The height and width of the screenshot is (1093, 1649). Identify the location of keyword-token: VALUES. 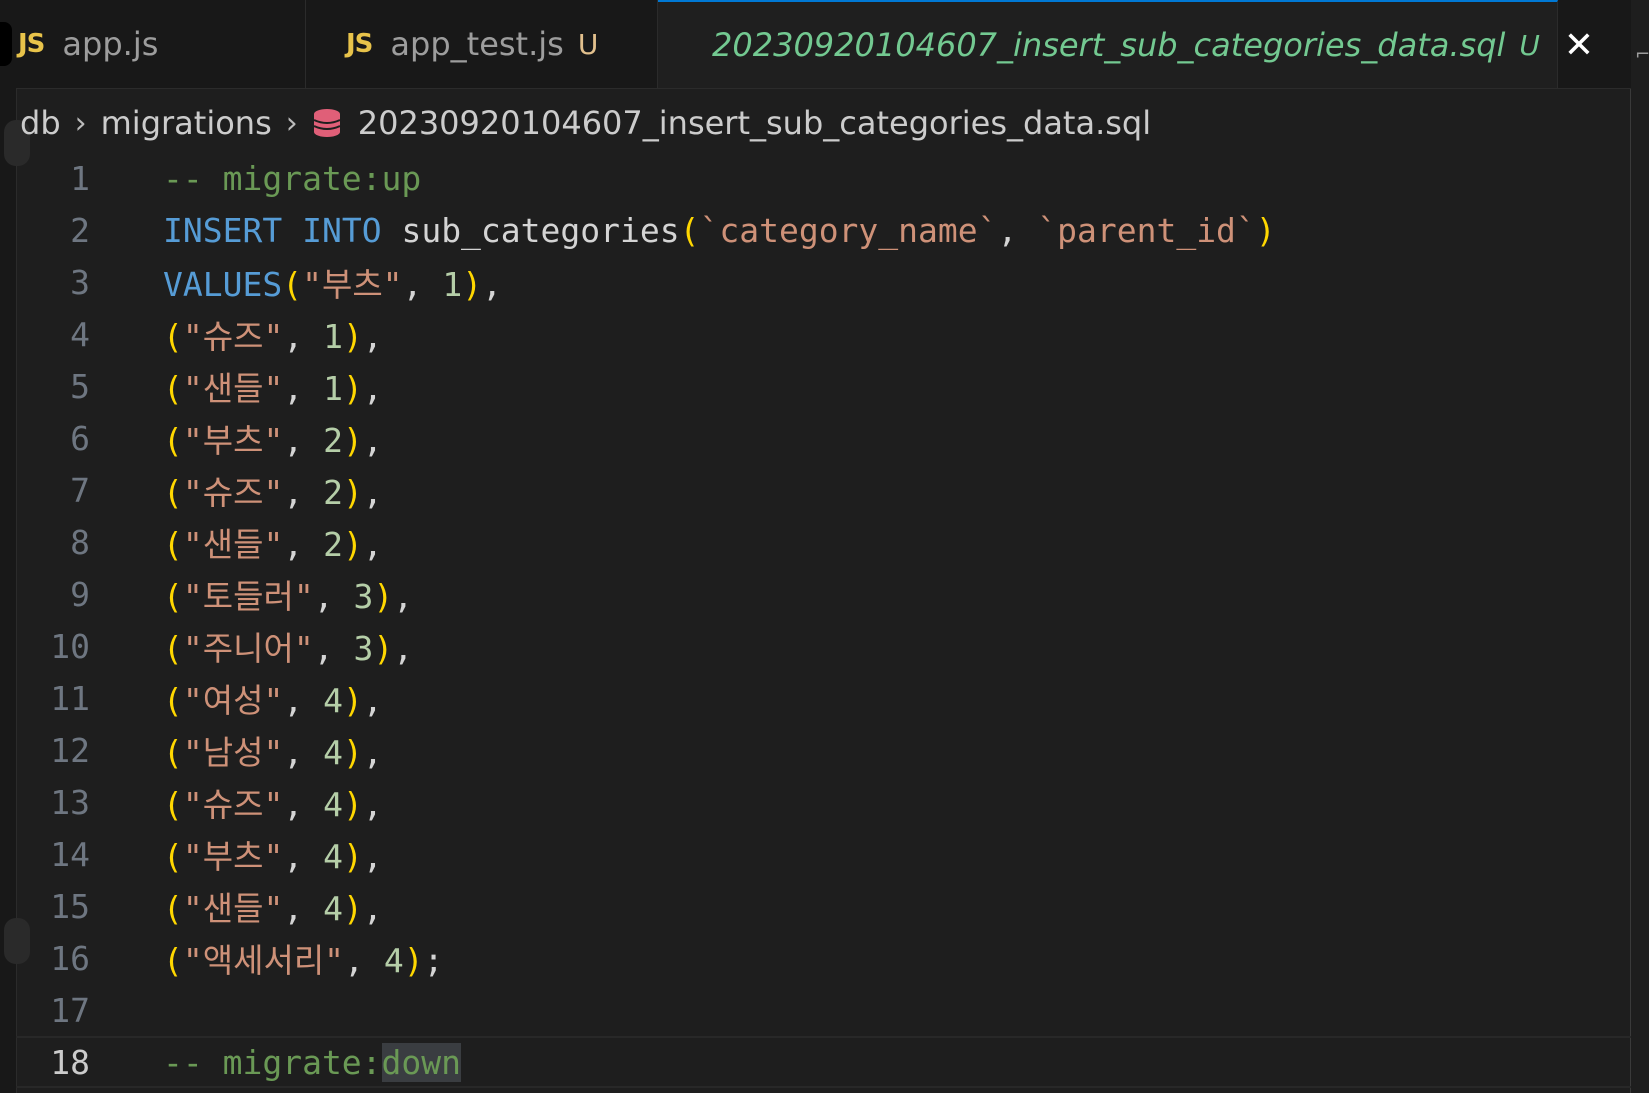
(223, 284).